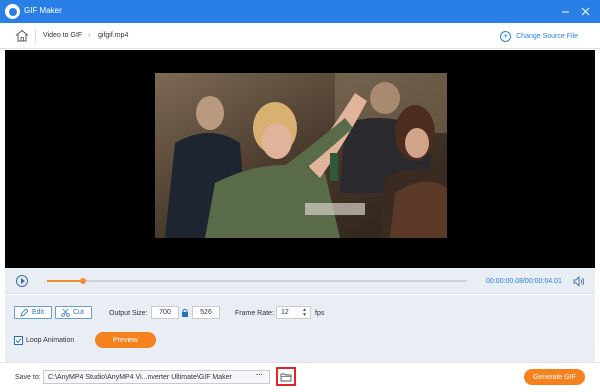 The height and width of the screenshot is (392, 600). Describe the element at coordinates (506, 36) in the screenshot. I see `plus-circle-icon: +` at that location.